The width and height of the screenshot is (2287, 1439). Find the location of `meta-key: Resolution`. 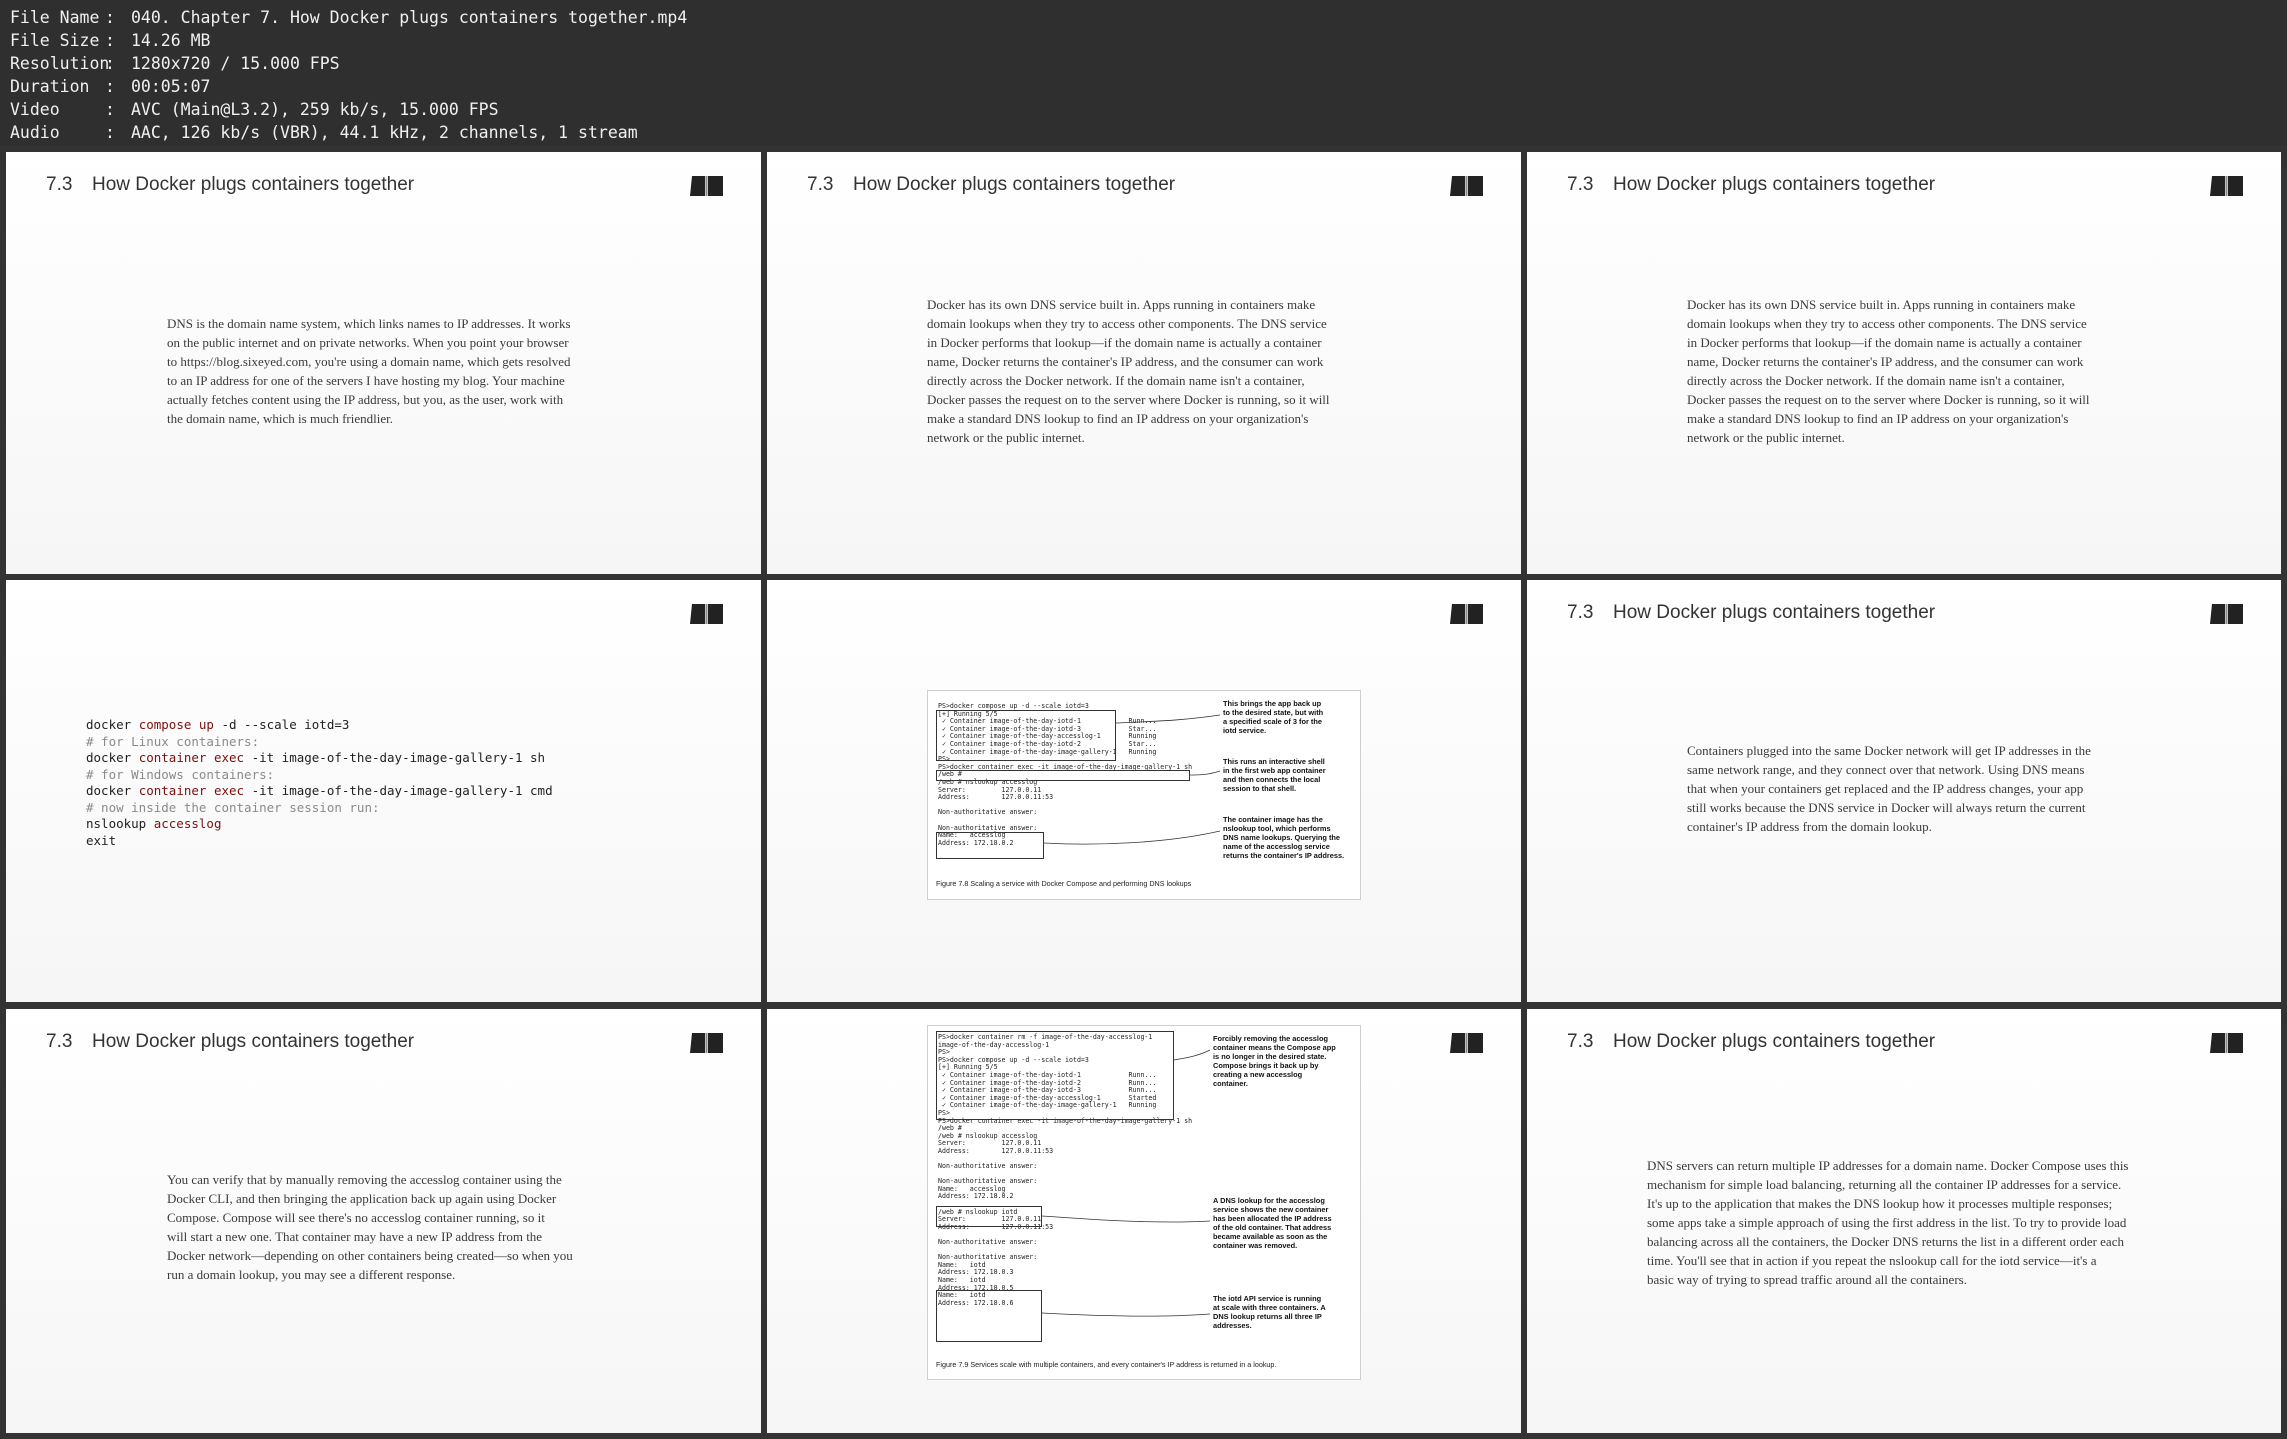

meta-key: Resolution is located at coordinates (60, 63).